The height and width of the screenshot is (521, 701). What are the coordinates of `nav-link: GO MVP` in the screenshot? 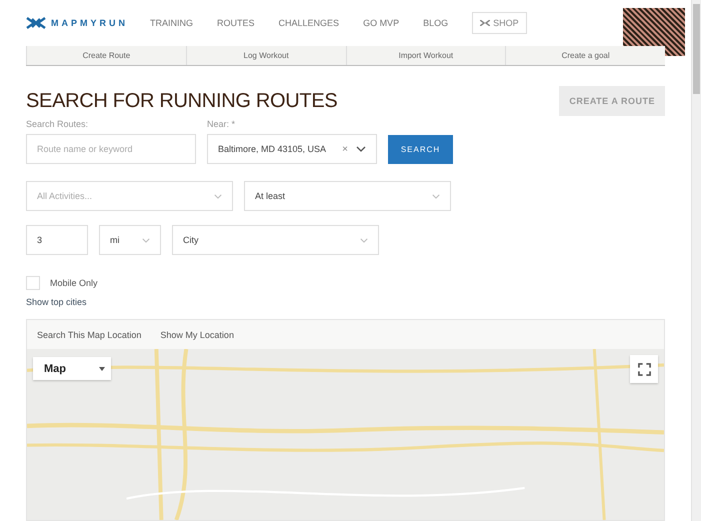 It's located at (381, 23).